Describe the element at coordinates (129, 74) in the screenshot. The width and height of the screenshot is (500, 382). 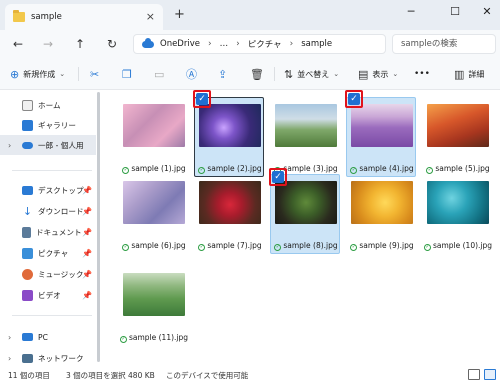
I see `copy-button: ❐` at that location.